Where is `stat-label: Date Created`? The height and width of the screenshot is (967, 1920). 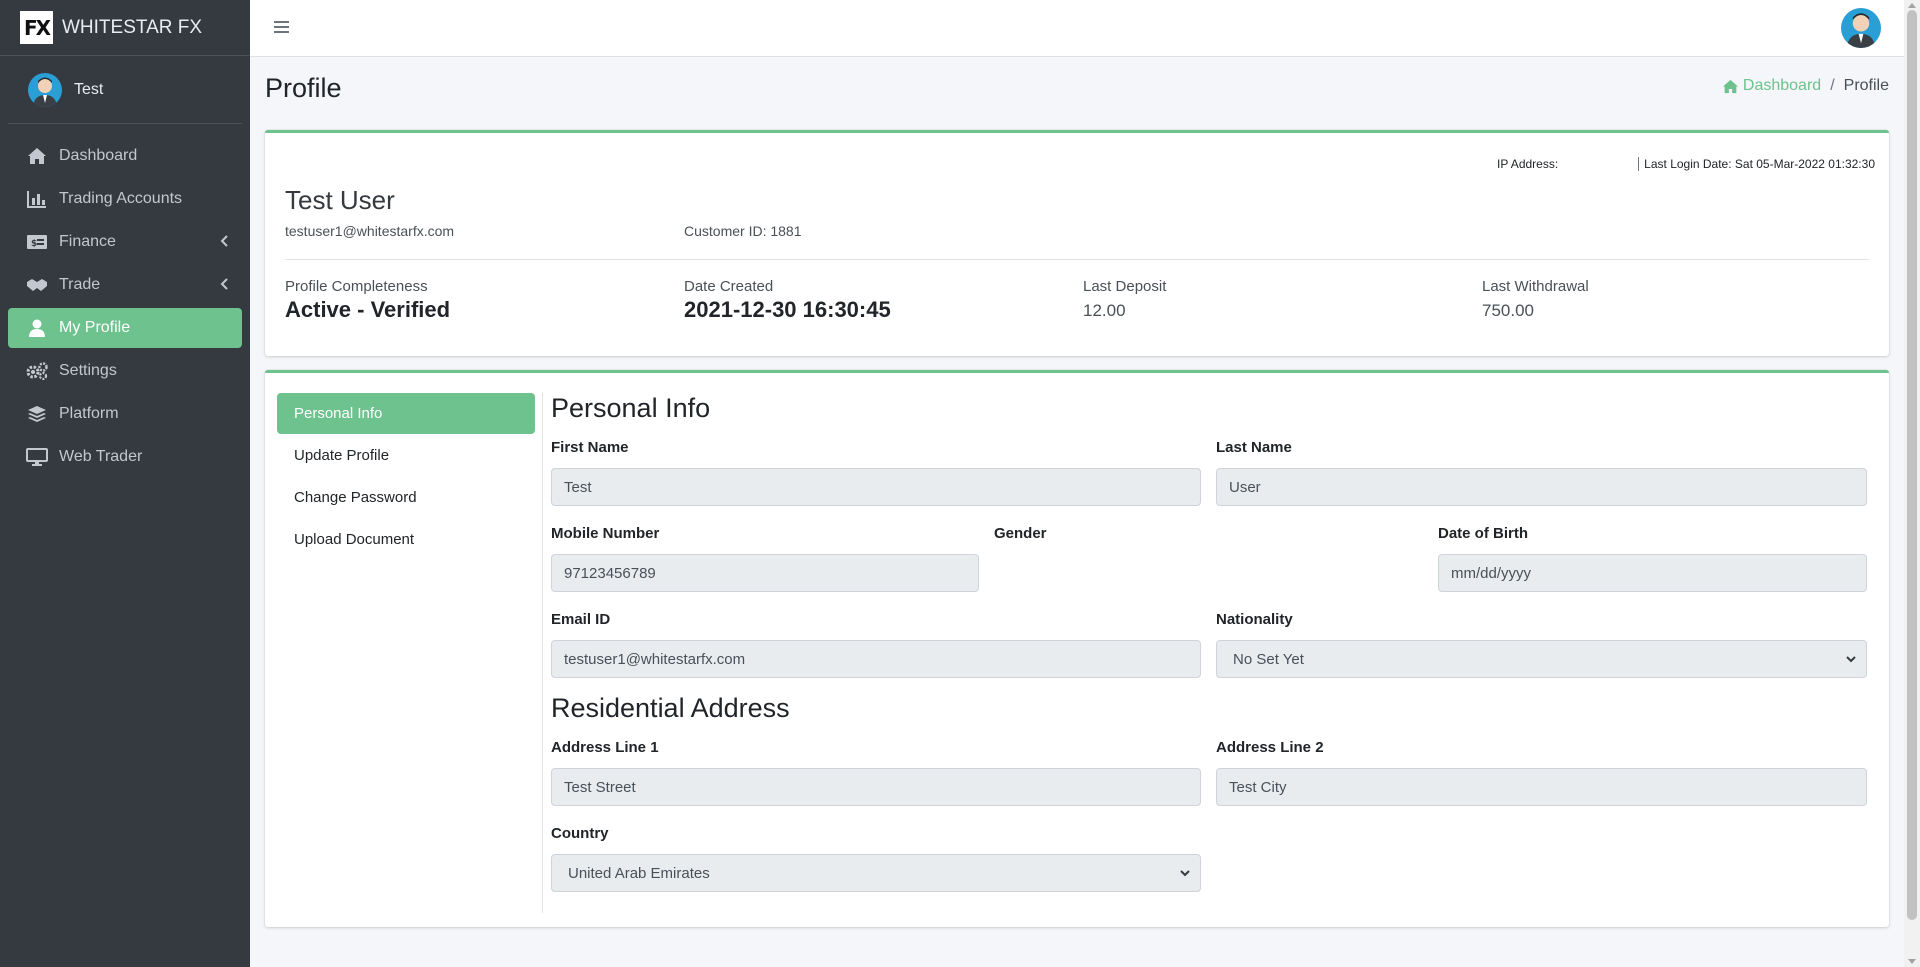
stat-label: Date Created is located at coordinates (729, 286).